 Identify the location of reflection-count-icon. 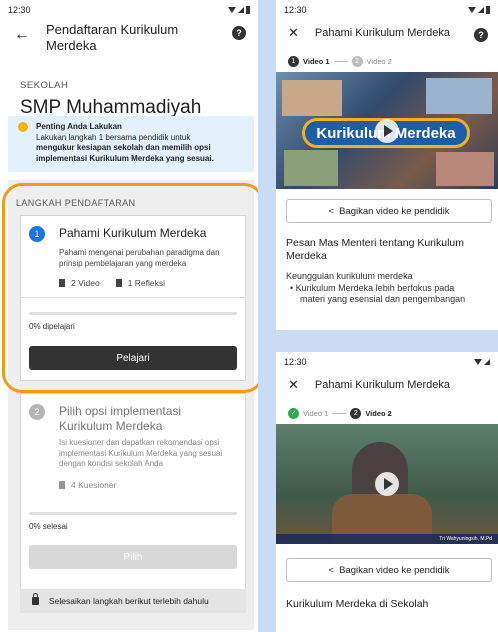
(118, 283).